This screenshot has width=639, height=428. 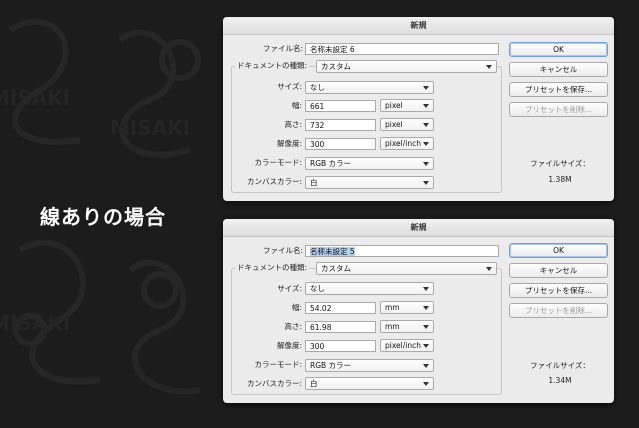 I want to click on file-name-input: 名称未設定 6, so click(x=402, y=49).